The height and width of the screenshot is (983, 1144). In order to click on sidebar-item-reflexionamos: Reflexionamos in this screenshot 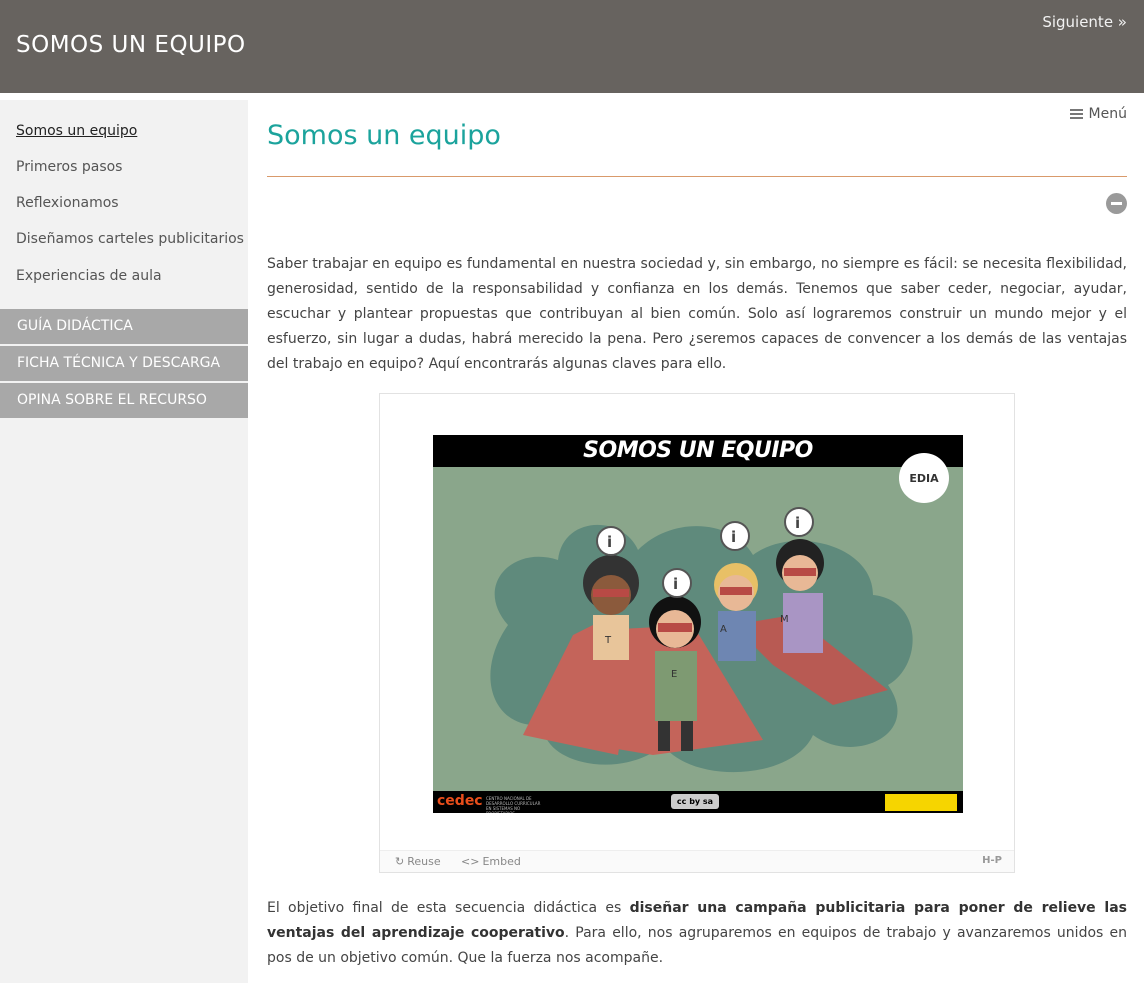, I will do `click(124, 203)`.